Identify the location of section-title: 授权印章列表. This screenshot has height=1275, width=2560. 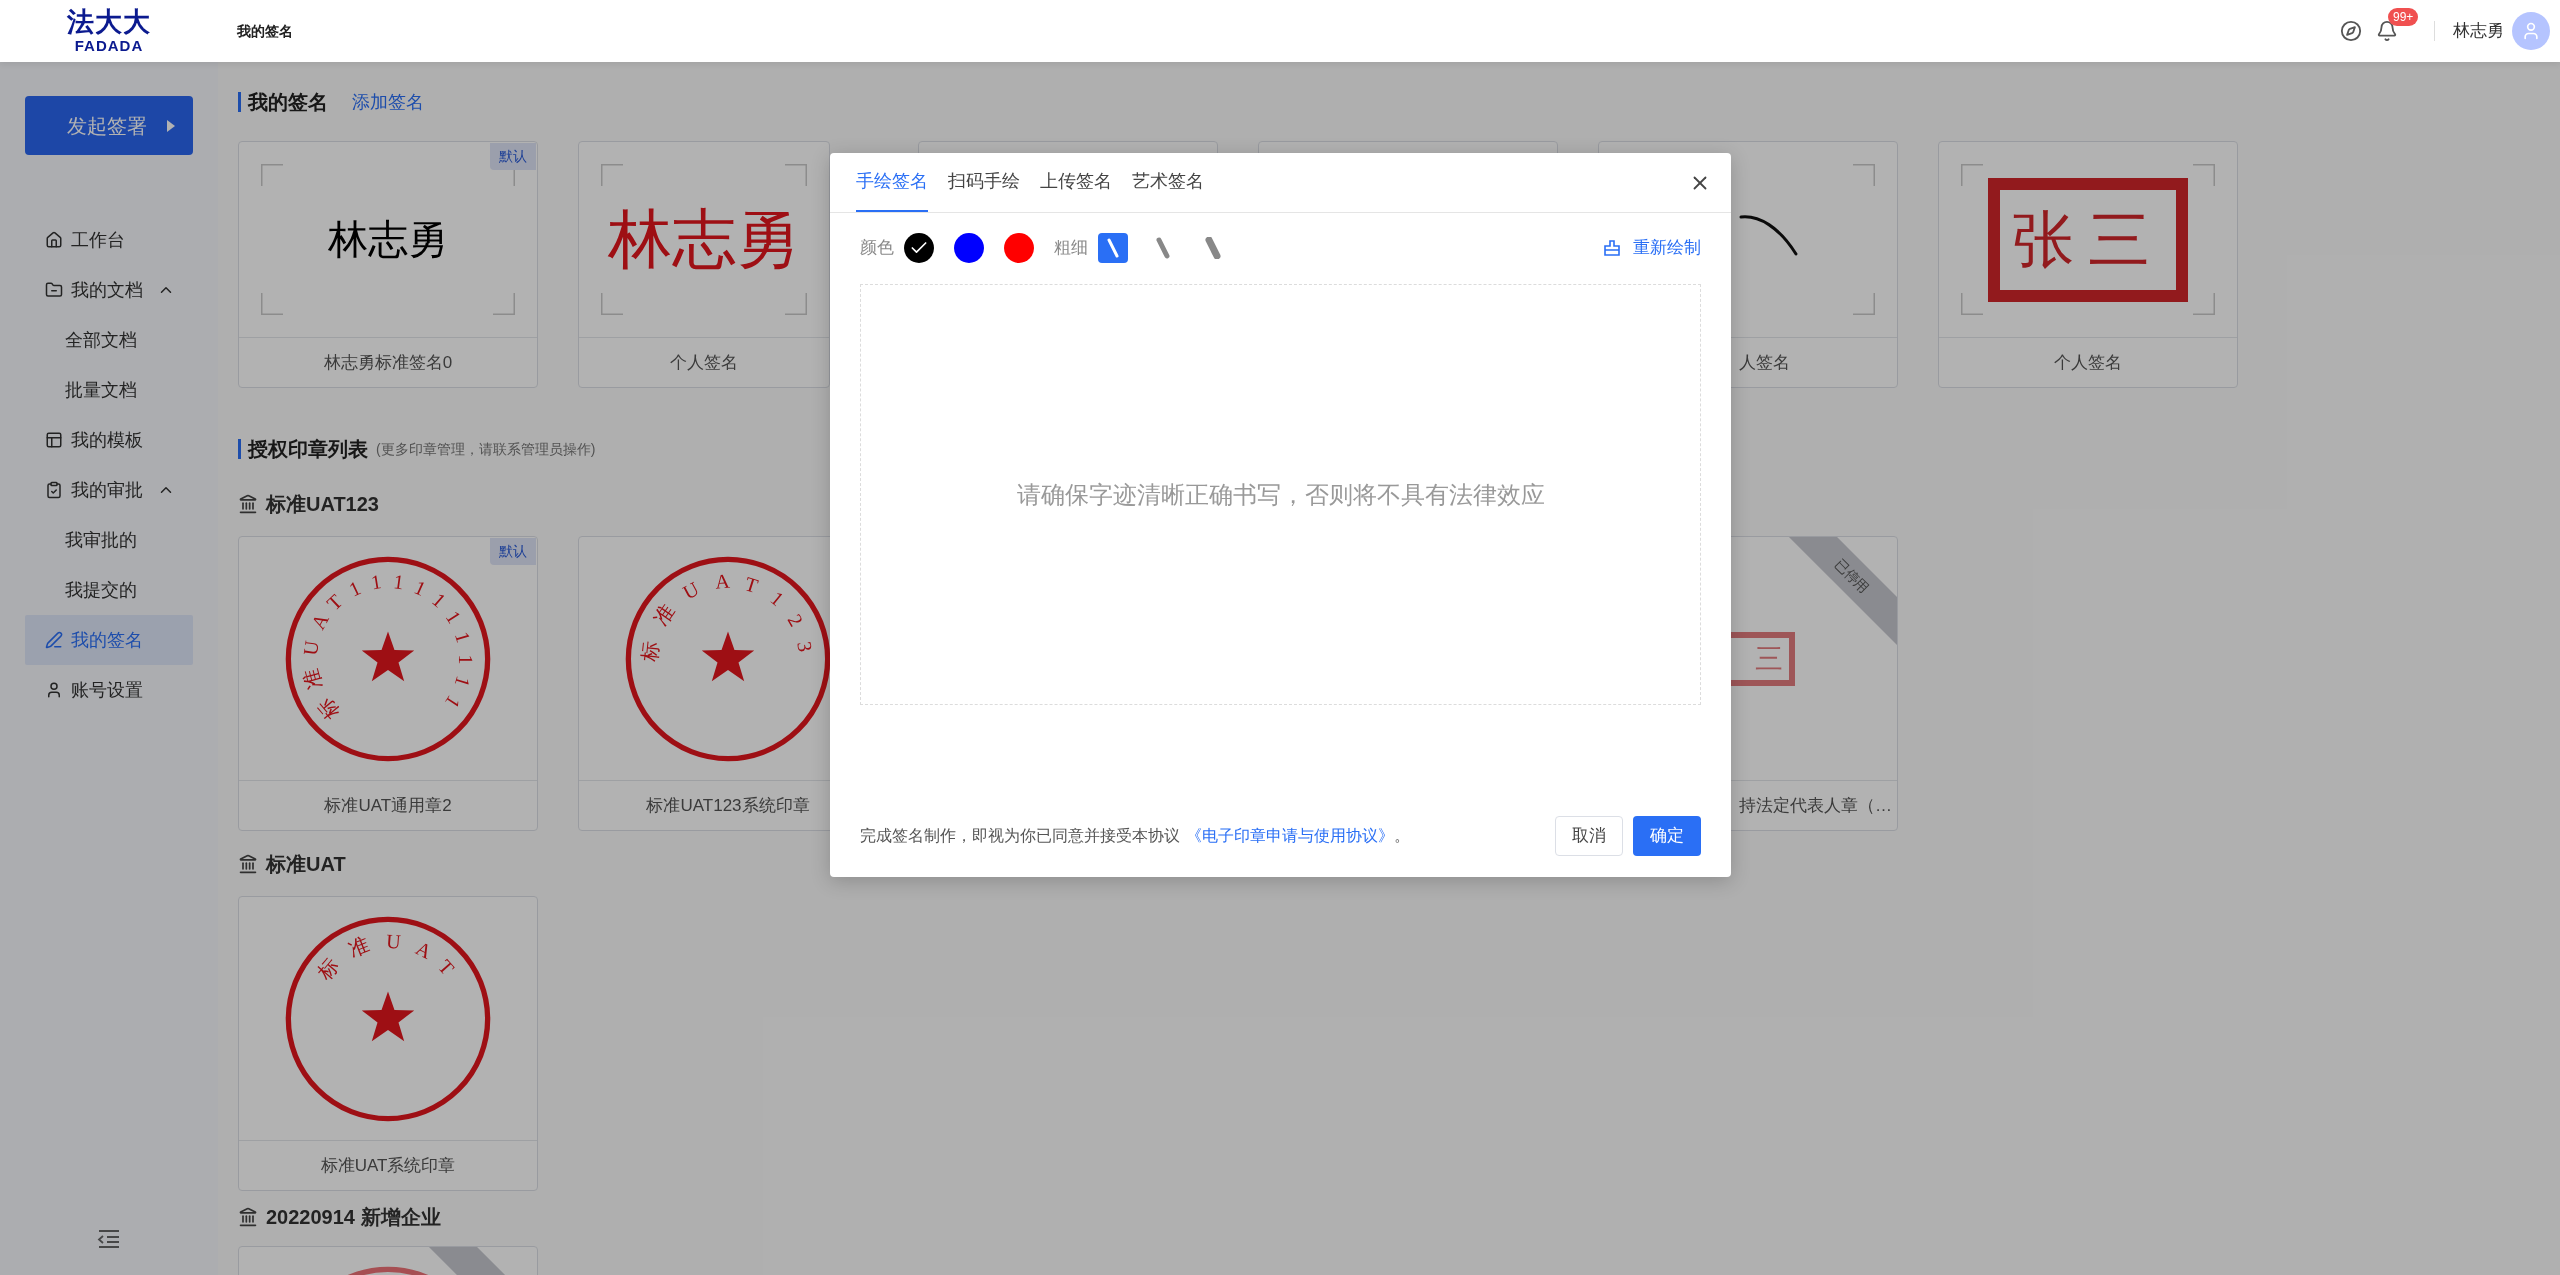
(308, 449).